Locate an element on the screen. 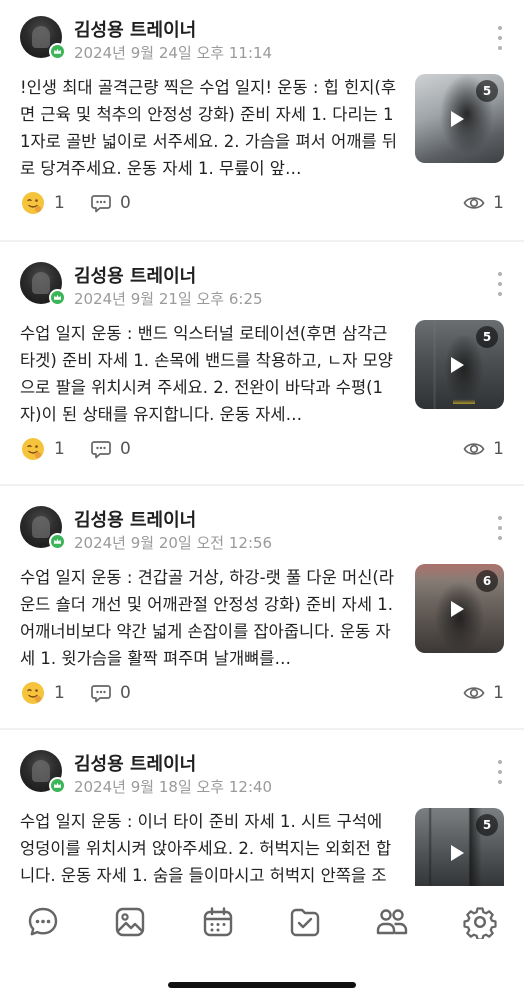  tab-gallery is located at coordinates (130, 922).